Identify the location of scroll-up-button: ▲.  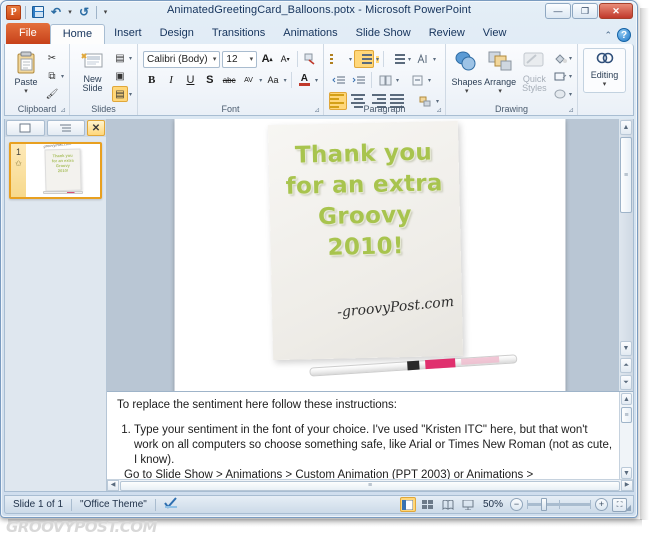
(626, 127).